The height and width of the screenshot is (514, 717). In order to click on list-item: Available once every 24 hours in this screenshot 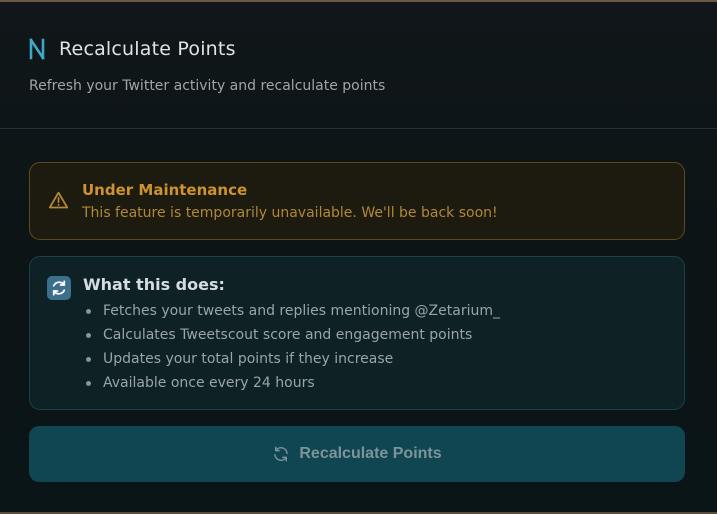, I will do `click(291, 386)`.